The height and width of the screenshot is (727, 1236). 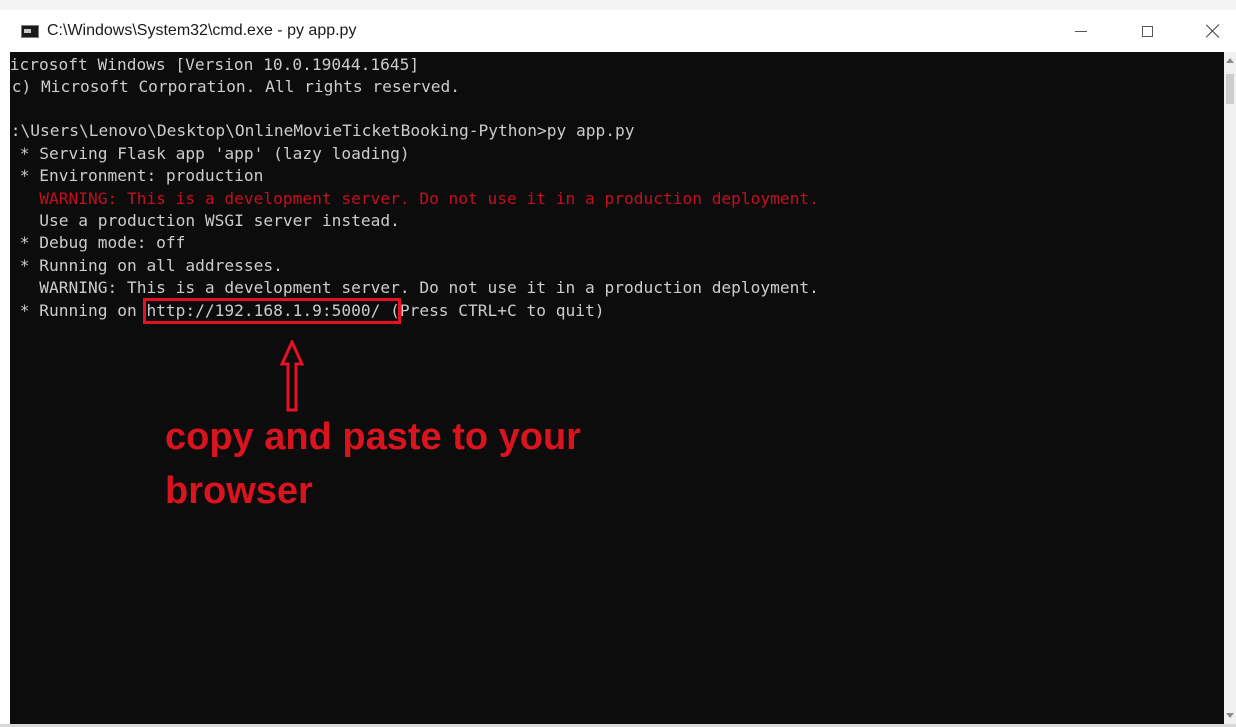 What do you see at coordinates (618, 31) in the screenshot?
I see `title-bar: C:\Windows\System32\cmd.exe - py app.py` at bounding box center [618, 31].